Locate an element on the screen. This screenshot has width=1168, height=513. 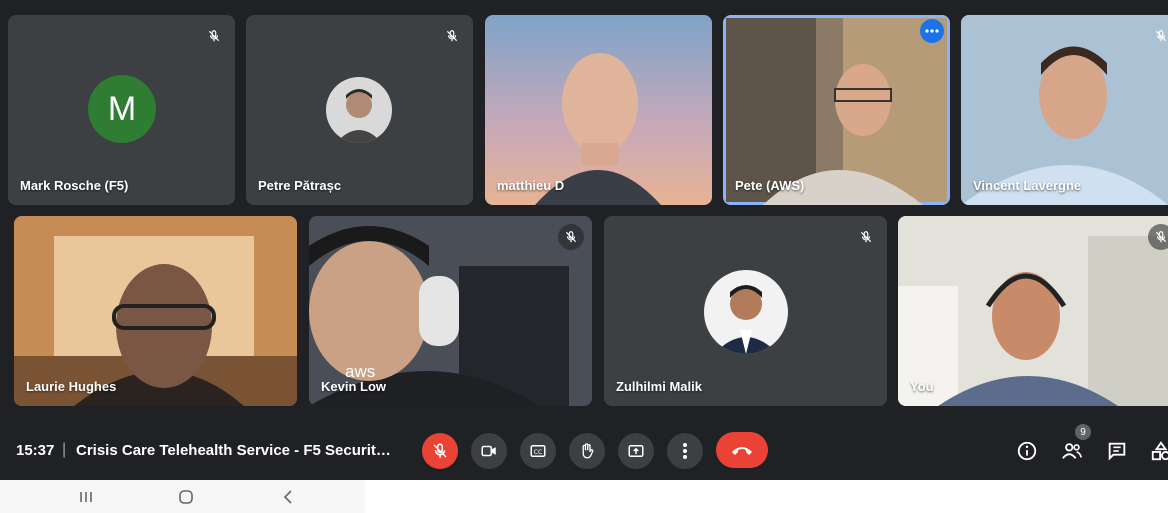
participant-tile-zulhilmi: Zulhilmi Malik is located at coordinates (745, 311).